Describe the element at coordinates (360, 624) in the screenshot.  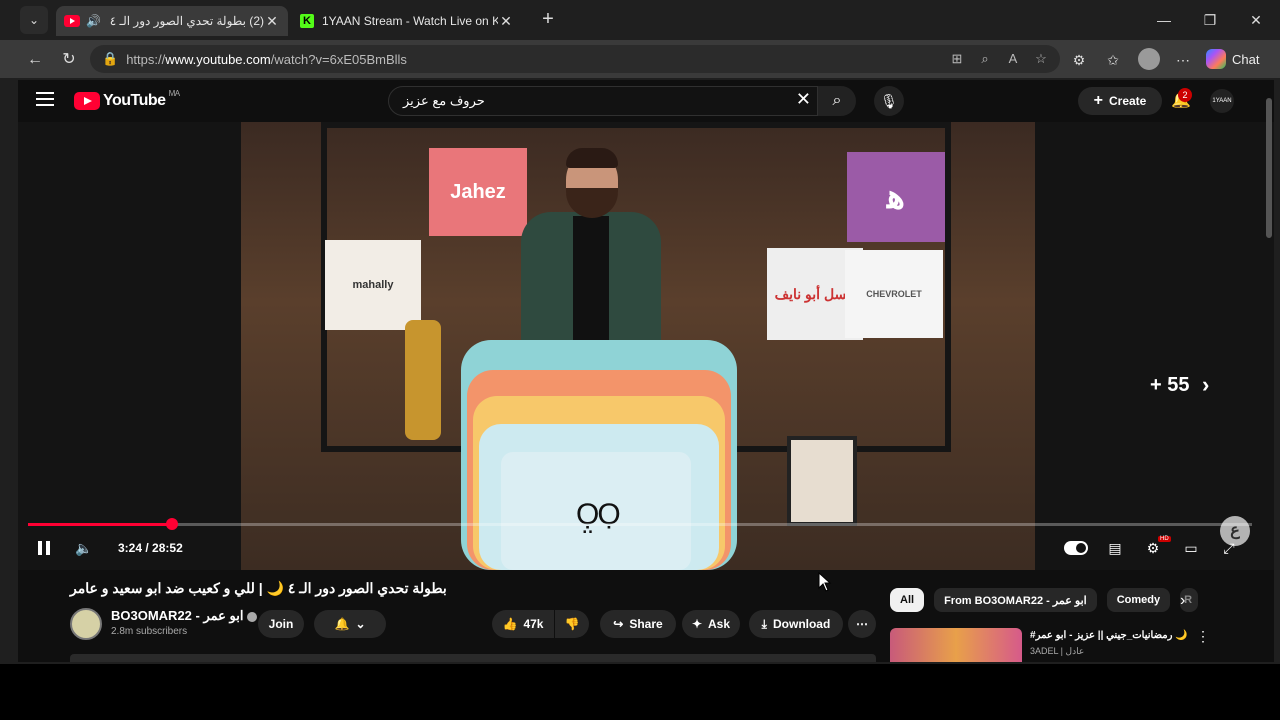
I see `chevron-down-icon: ⌄` at that location.